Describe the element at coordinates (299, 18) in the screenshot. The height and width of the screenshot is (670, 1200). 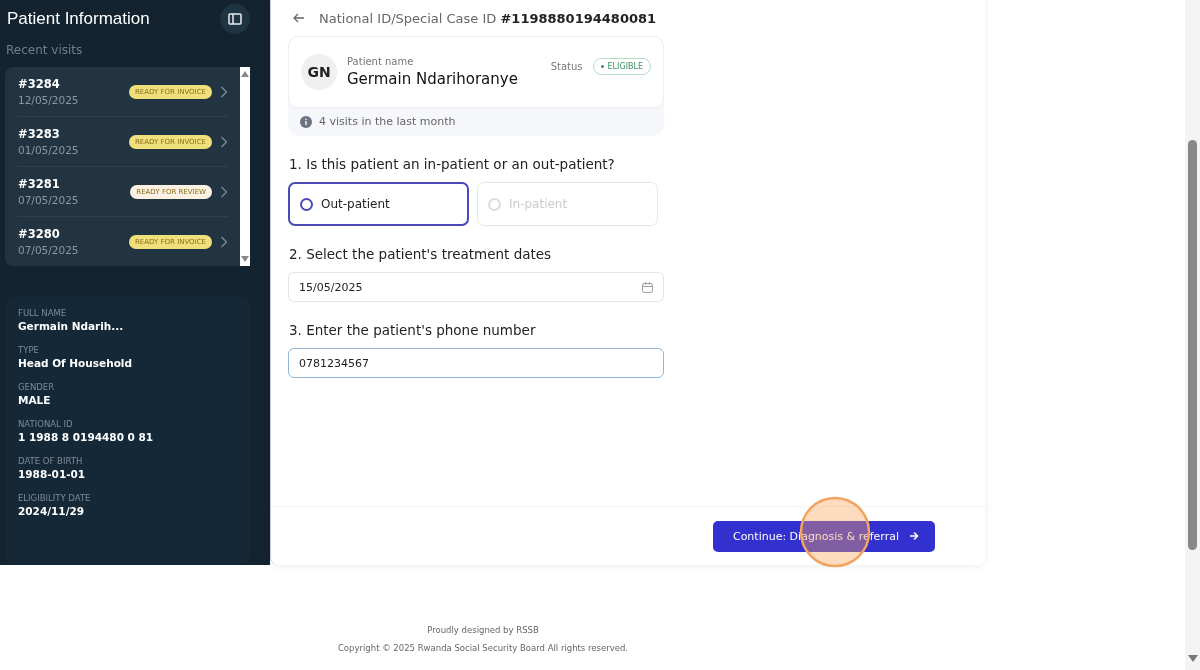
I see `back-arrow-icon` at that location.